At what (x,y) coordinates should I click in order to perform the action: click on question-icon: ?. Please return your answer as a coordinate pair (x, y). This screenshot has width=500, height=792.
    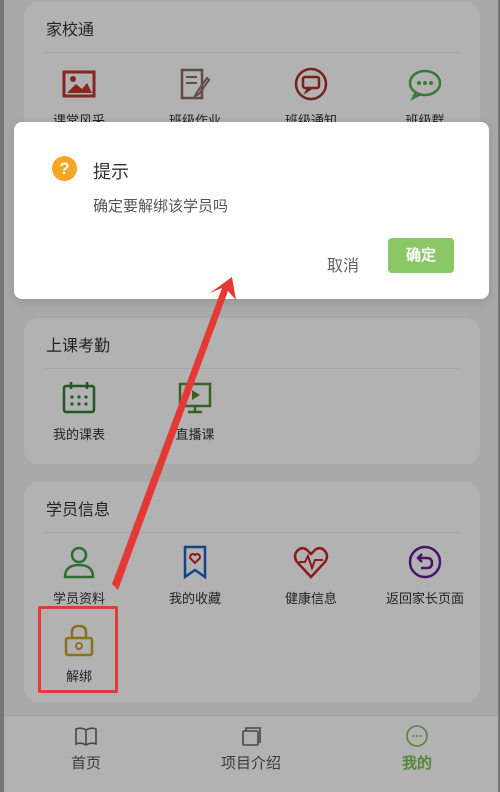
    Looking at the image, I should click on (64, 168).